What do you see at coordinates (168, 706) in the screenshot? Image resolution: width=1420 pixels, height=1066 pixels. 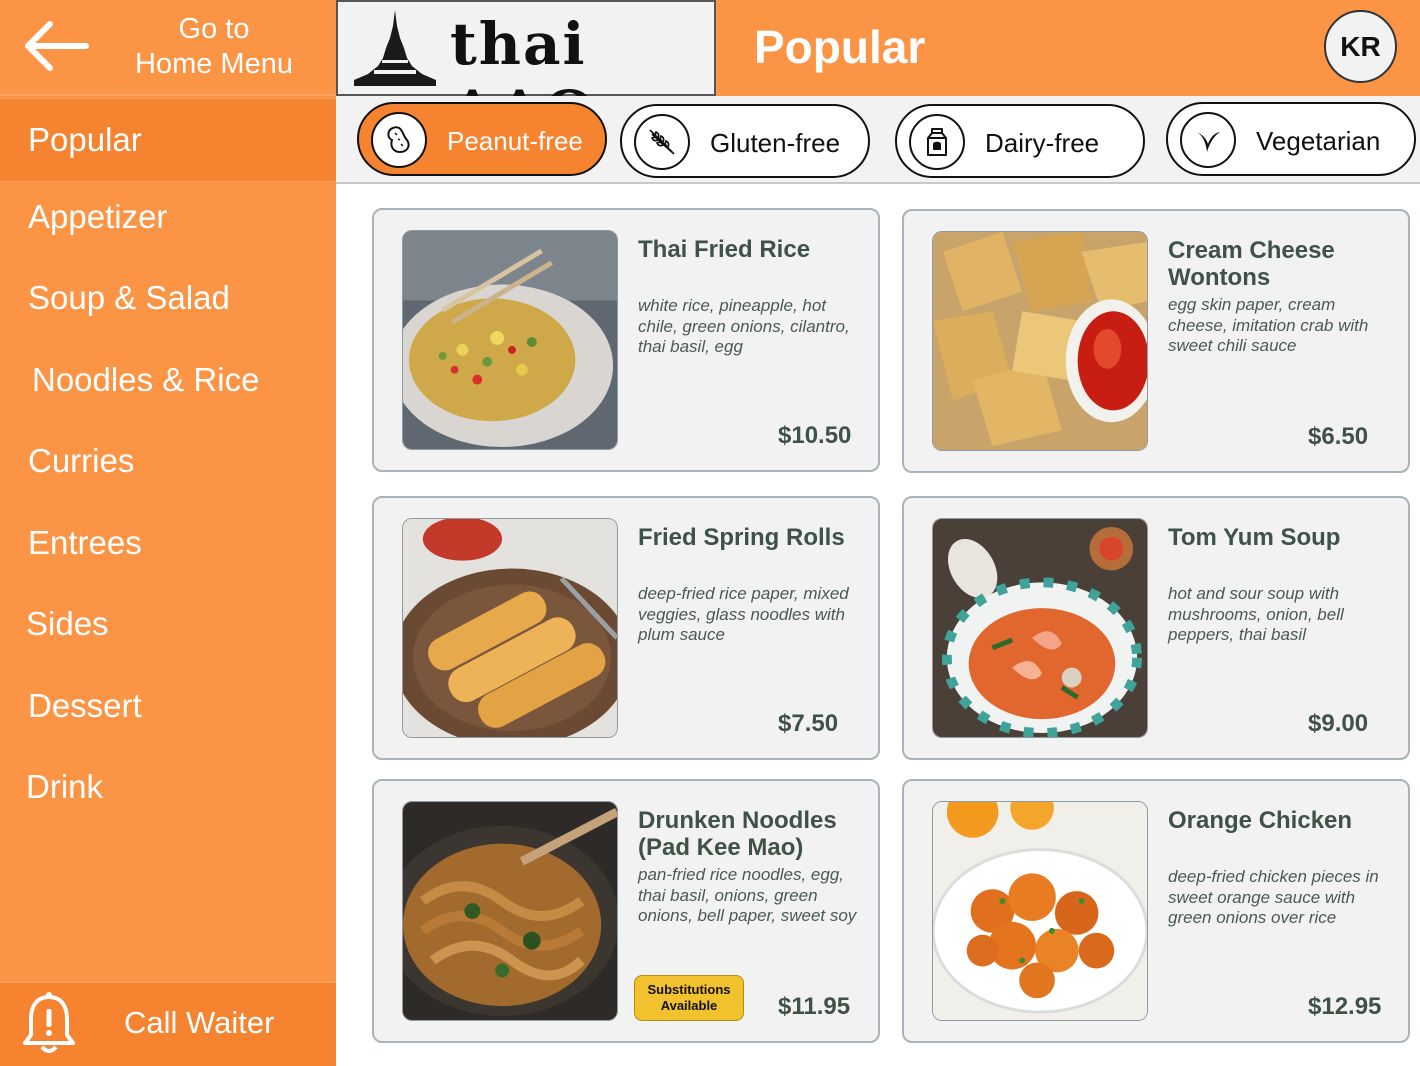 I see `sidebar-item-dessert: Dessert` at bounding box center [168, 706].